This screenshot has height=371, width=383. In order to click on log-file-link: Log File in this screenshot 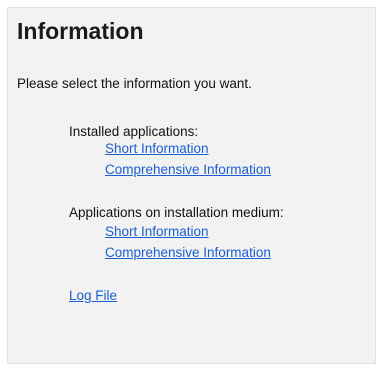, I will do `click(93, 295)`.